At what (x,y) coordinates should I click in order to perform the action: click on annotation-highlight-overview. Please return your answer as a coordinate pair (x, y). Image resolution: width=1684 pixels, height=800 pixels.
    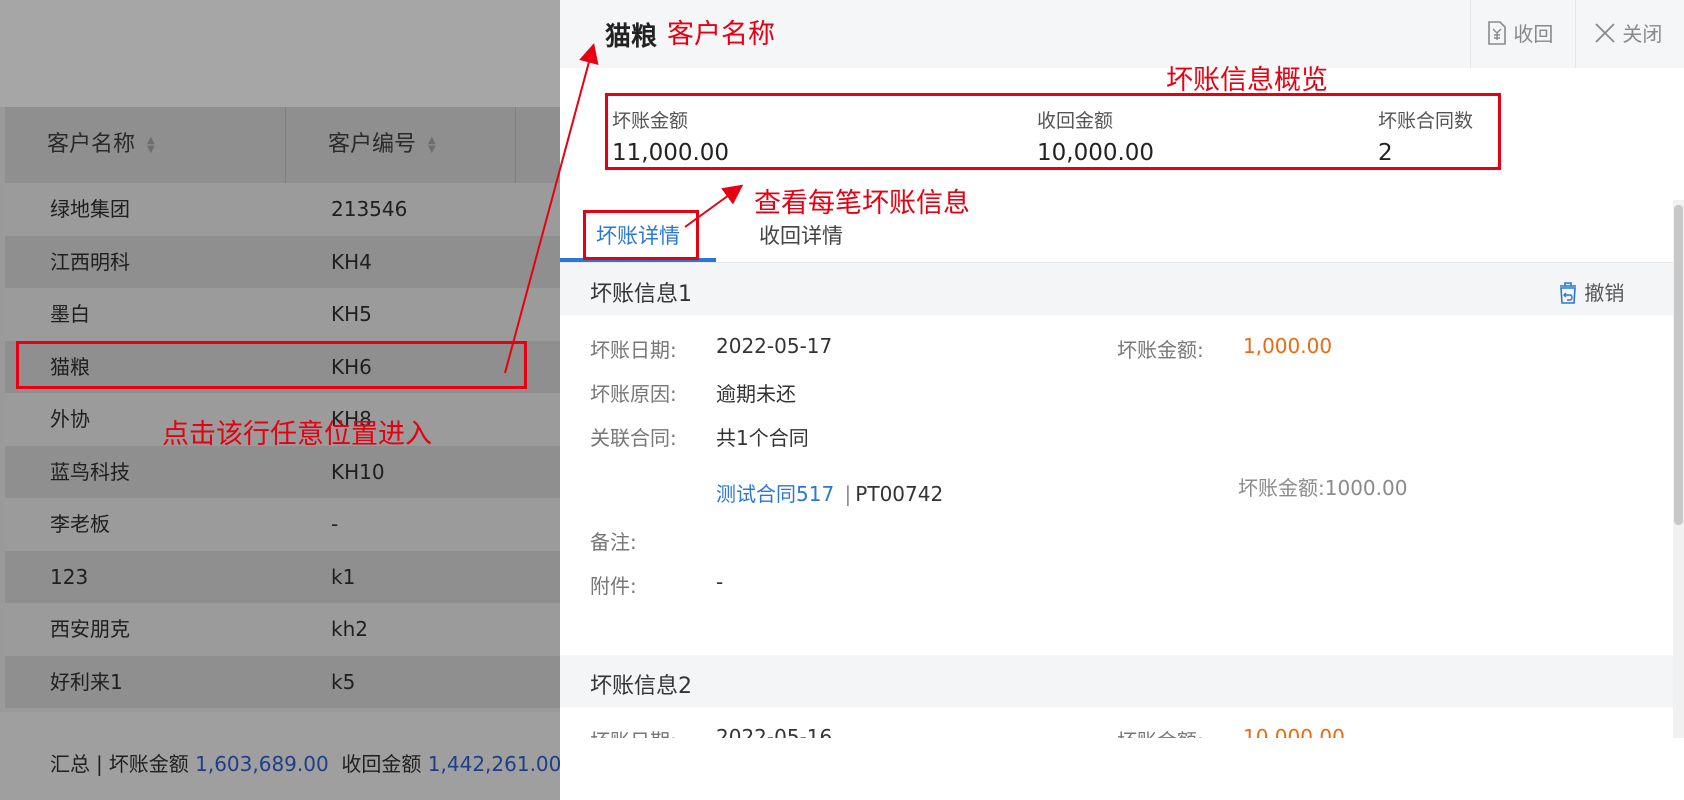
    Looking at the image, I should click on (1053, 131).